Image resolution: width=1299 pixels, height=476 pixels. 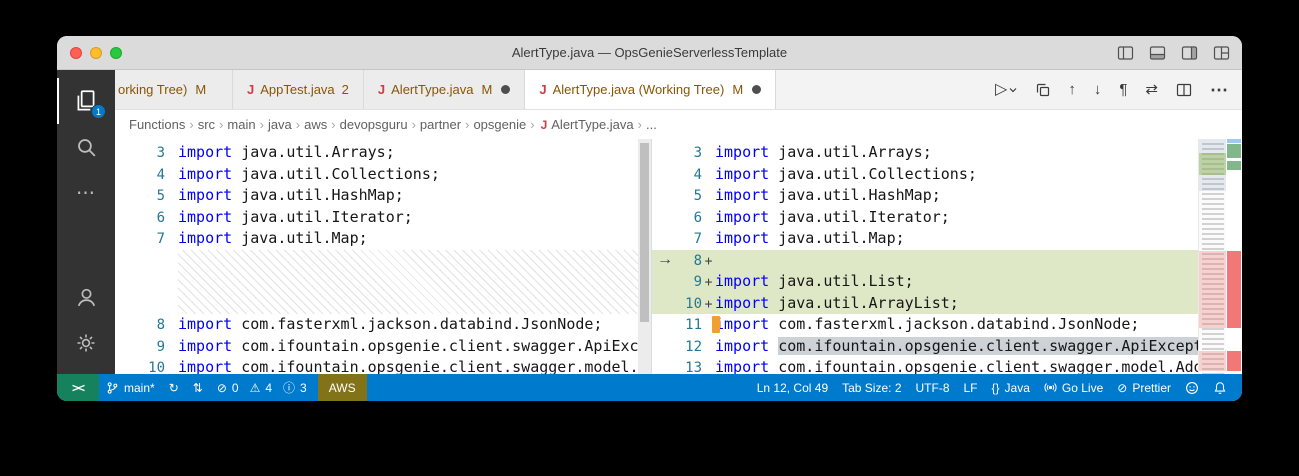 I want to click on next-change-button: ↓, so click(x=1098, y=89).